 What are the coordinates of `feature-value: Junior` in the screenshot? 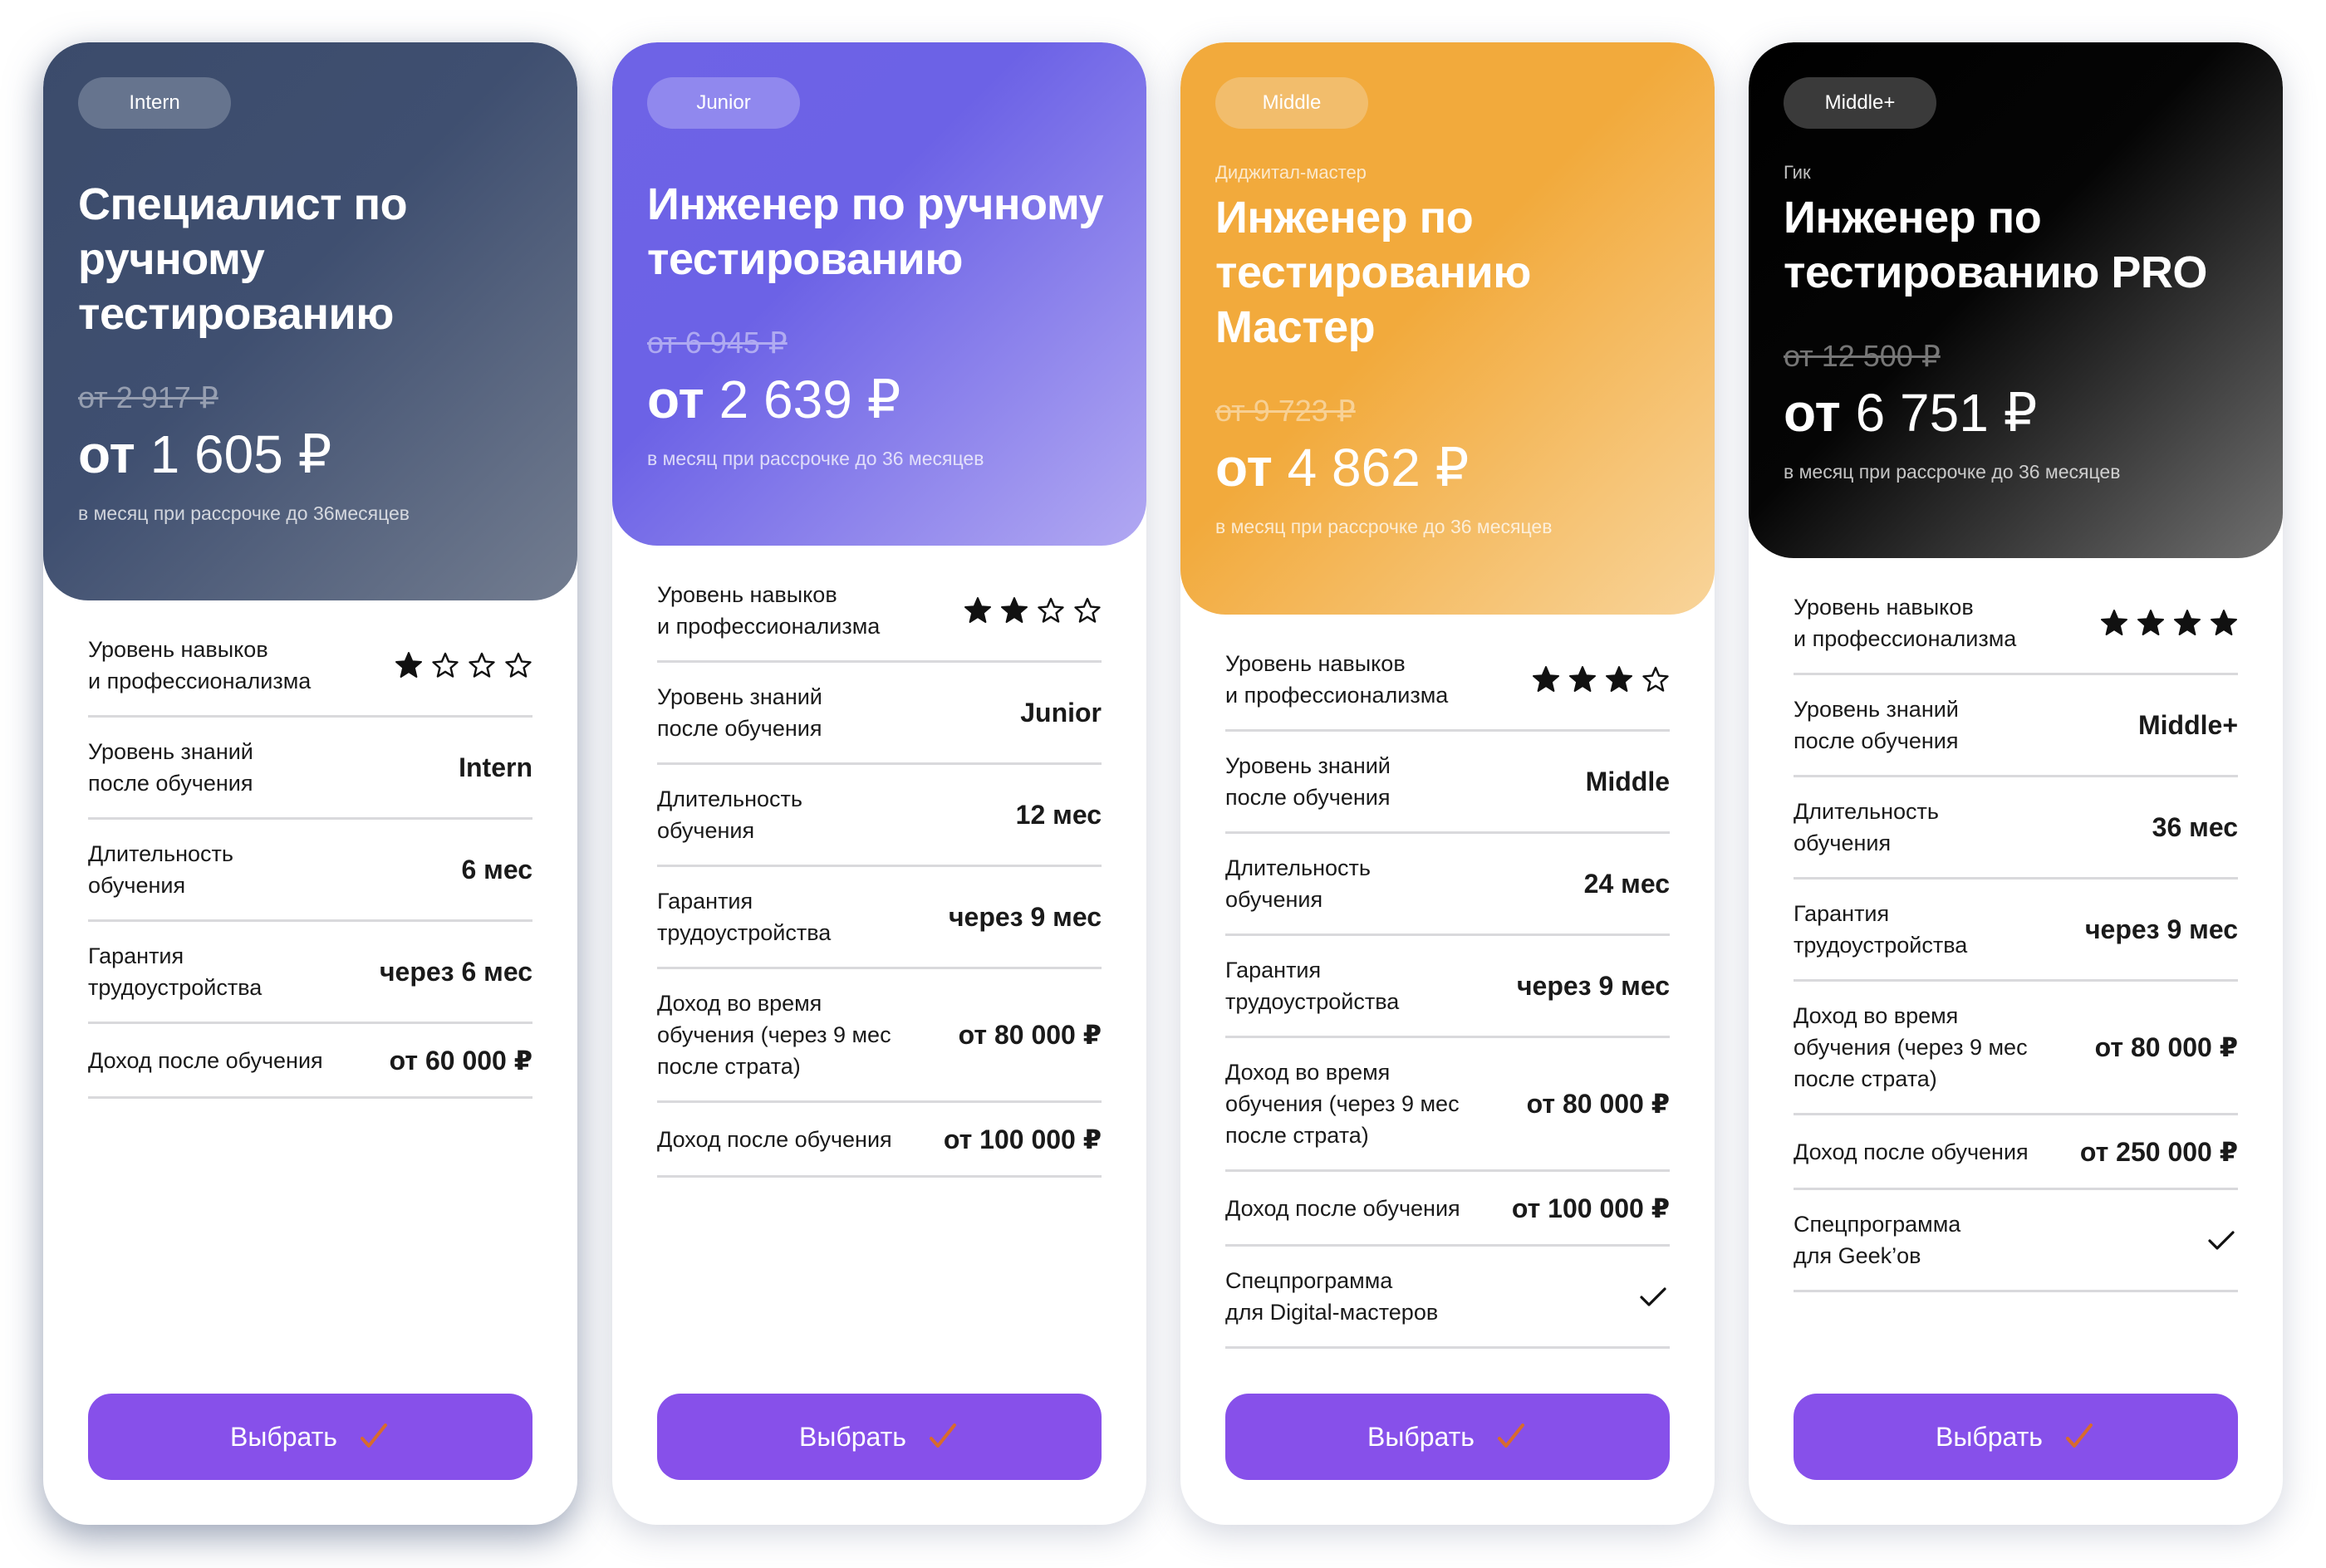 It's located at (1061, 712).